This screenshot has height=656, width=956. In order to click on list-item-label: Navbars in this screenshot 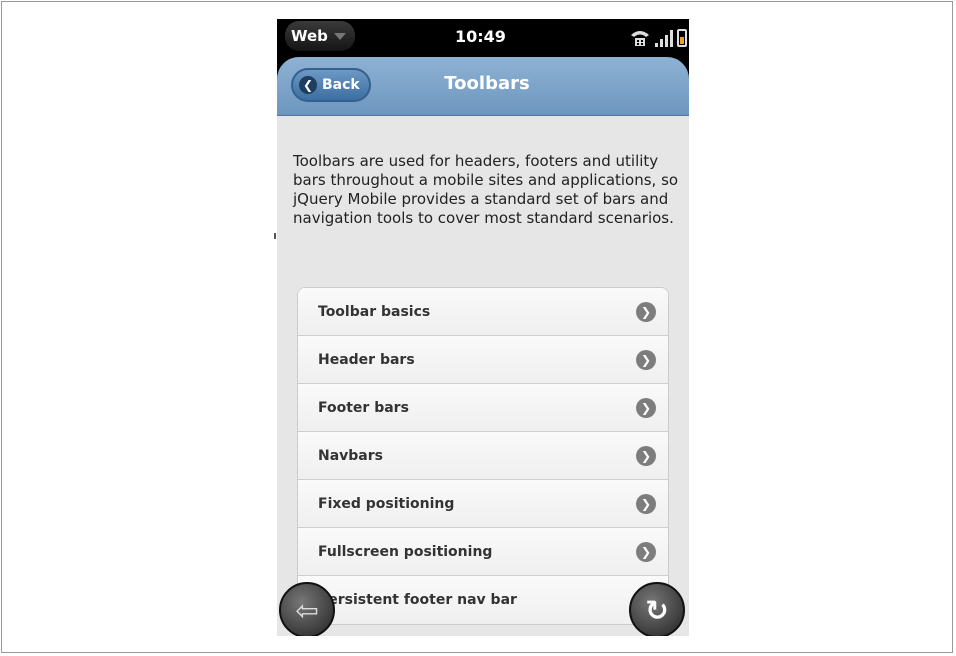, I will do `click(350, 455)`.